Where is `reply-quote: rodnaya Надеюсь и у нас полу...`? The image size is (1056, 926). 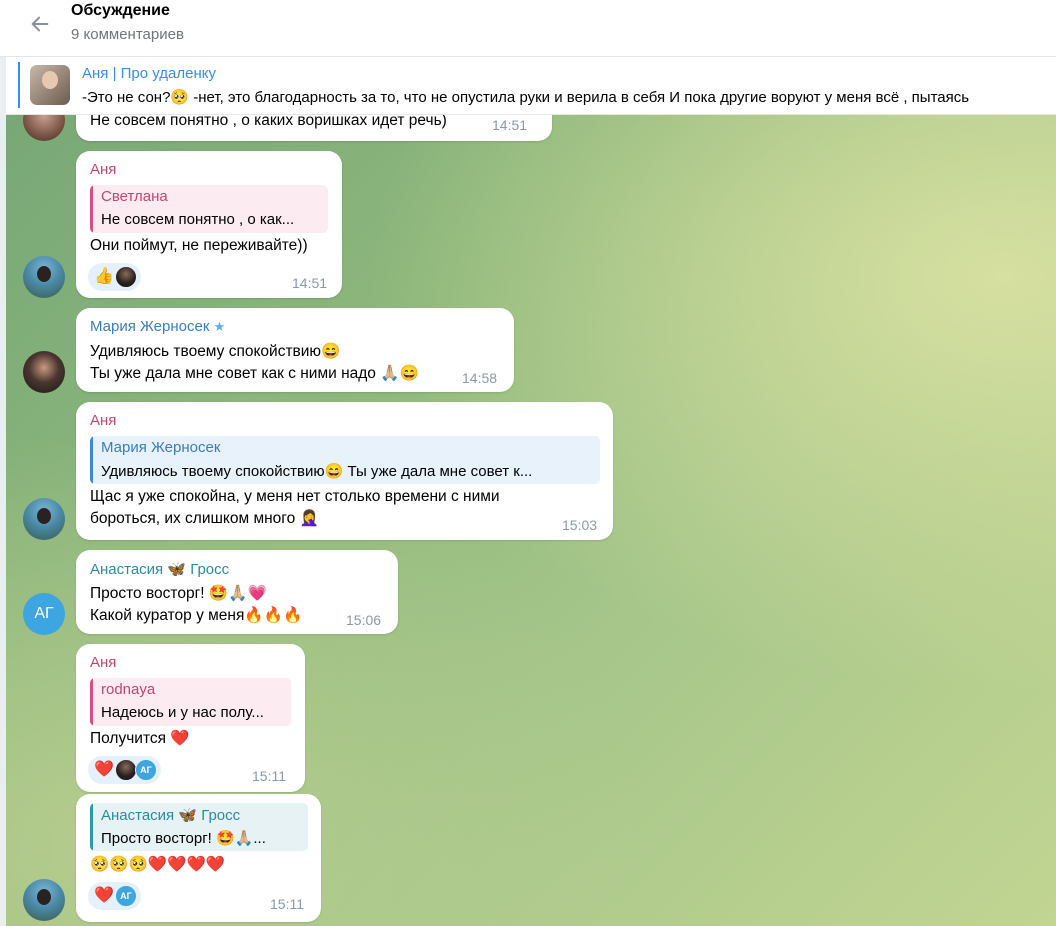 reply-quote: rodnaya Надеюсь и у нас полу... is located at coordinates (190, 702).